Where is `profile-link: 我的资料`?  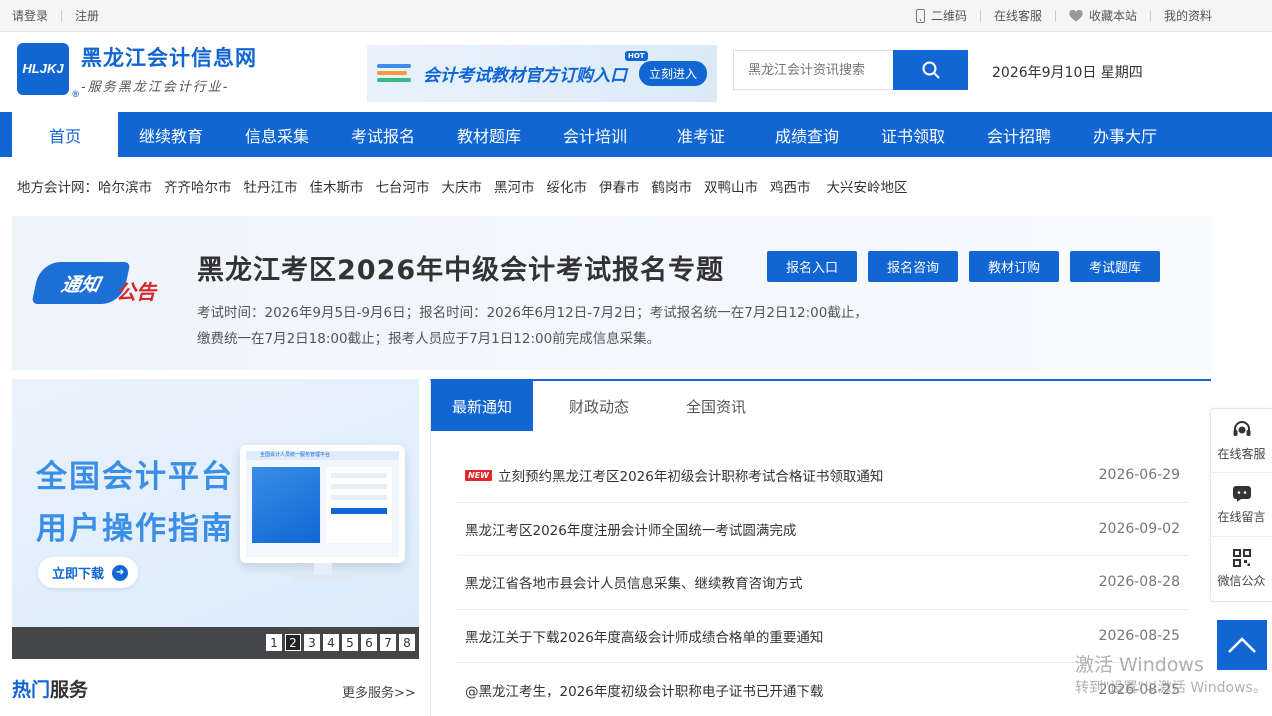 profile-link: 我的资料 is located at coordinates (1188, 15).